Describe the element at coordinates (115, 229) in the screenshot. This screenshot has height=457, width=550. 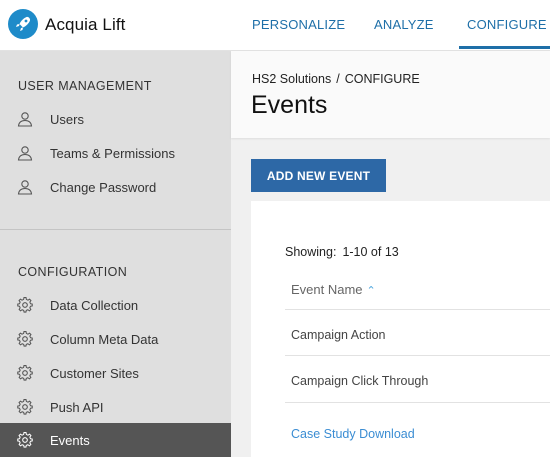
I see `sidebar-divider` at that location.